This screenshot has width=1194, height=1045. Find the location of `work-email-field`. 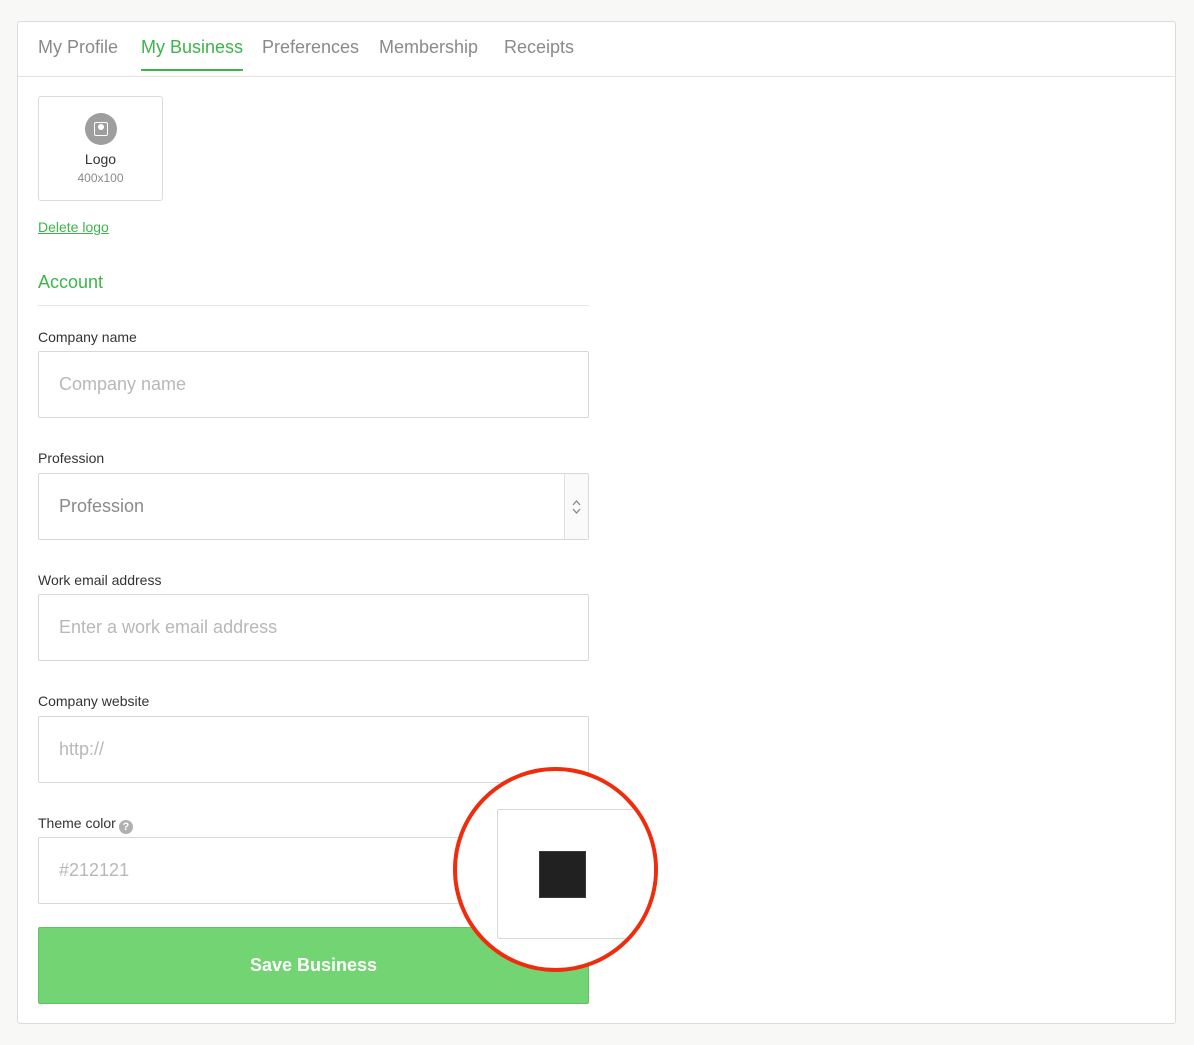

work-email-field is located at coordinates (313, 627).